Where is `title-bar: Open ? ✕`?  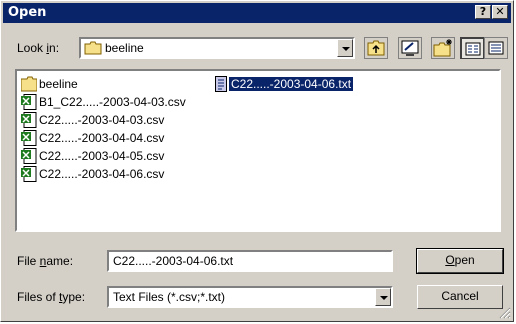 title-bar: Open ? ✕ is located at coordinates (257, 13).